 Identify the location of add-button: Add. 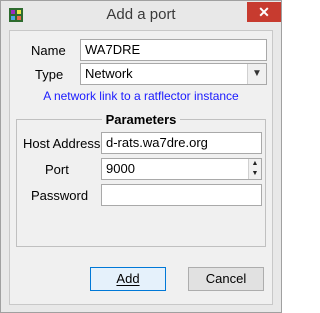
(128, 279).